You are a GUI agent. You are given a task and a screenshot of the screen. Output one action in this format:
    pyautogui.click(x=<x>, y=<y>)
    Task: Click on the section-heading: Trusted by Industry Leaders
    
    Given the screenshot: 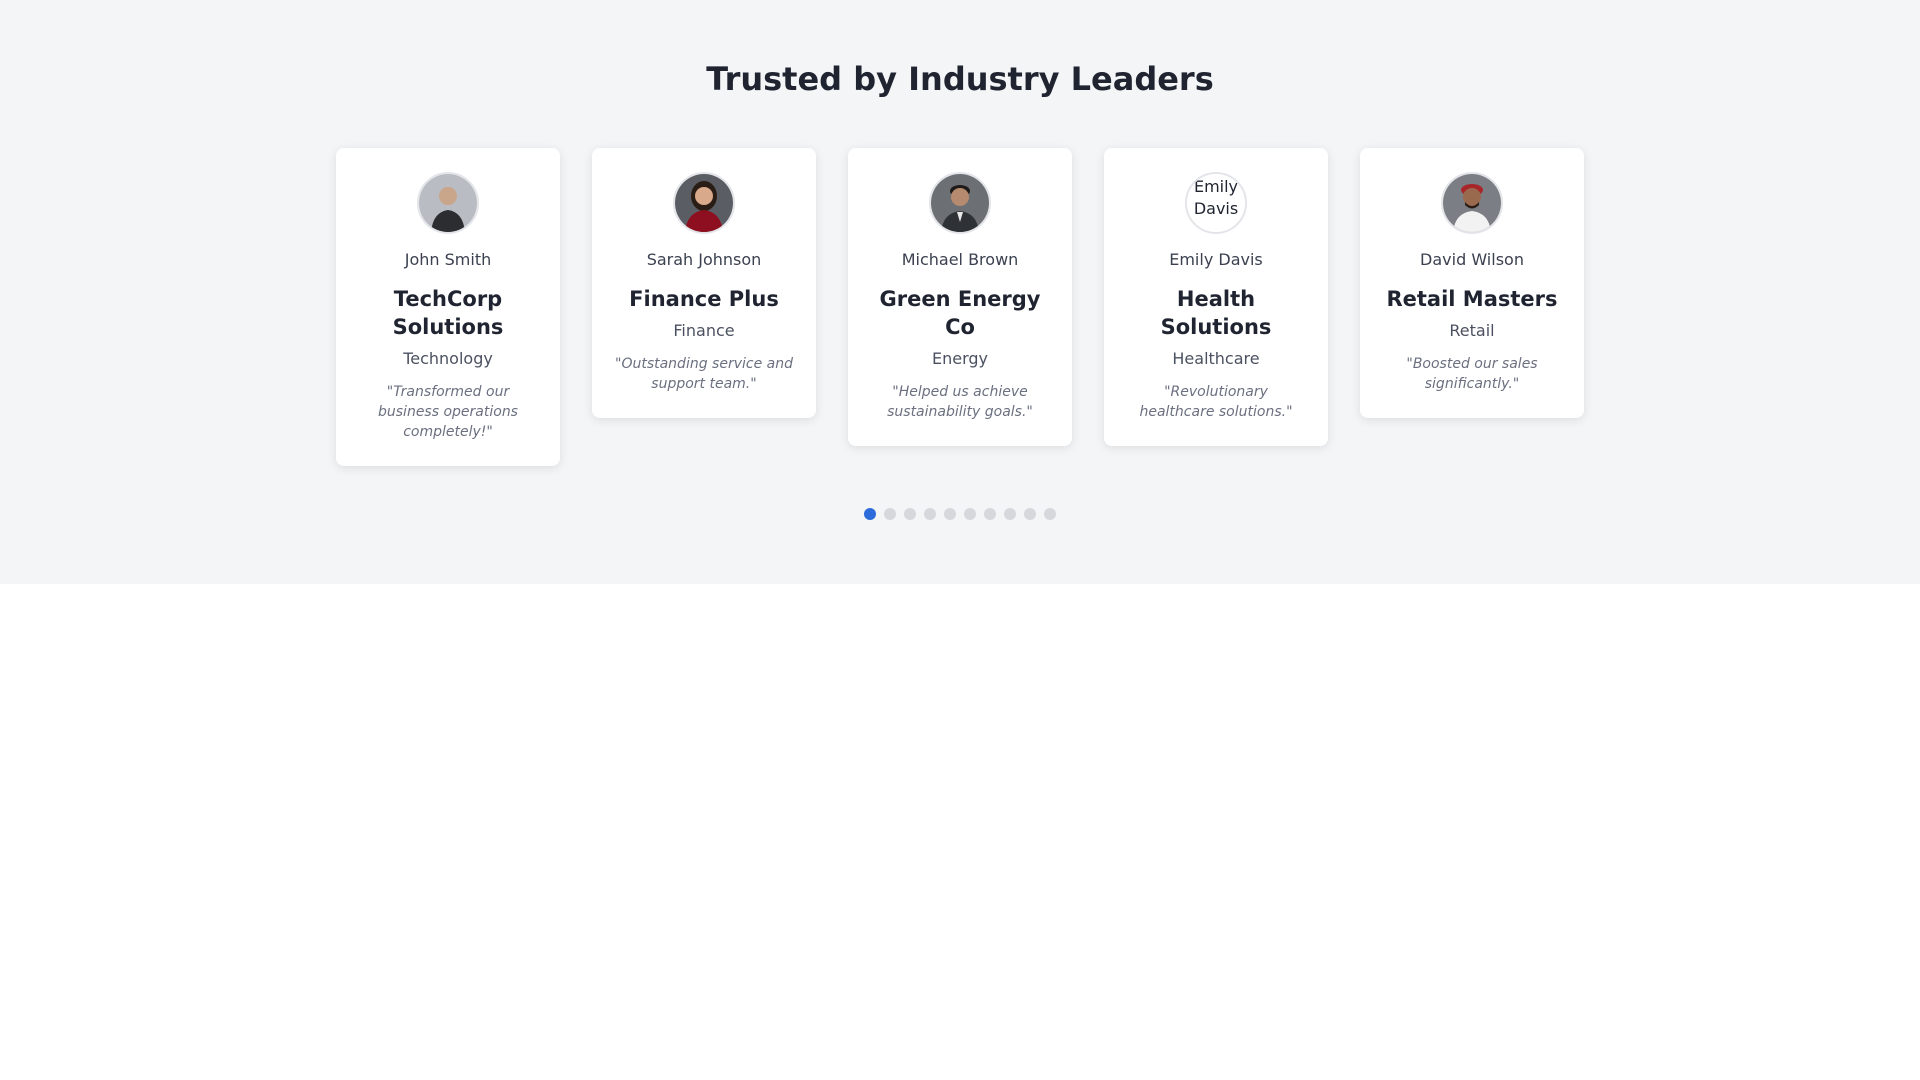 What is the action you would take?
    pyautogui.click(x=960, y=79)
    